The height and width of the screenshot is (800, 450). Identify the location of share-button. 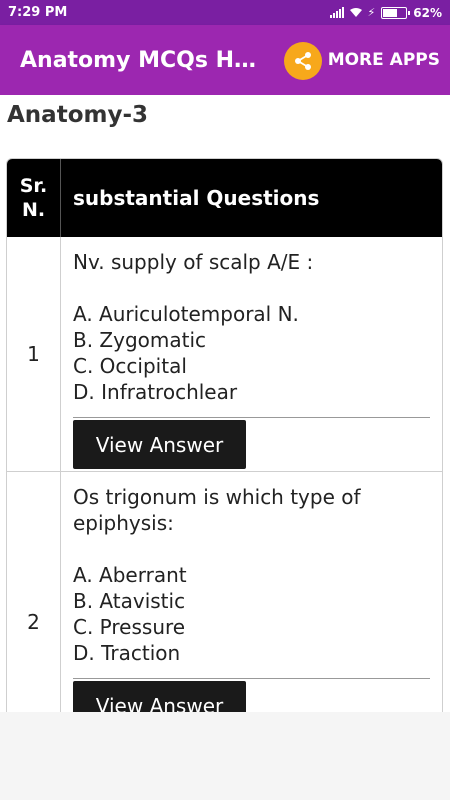
(303, 61).